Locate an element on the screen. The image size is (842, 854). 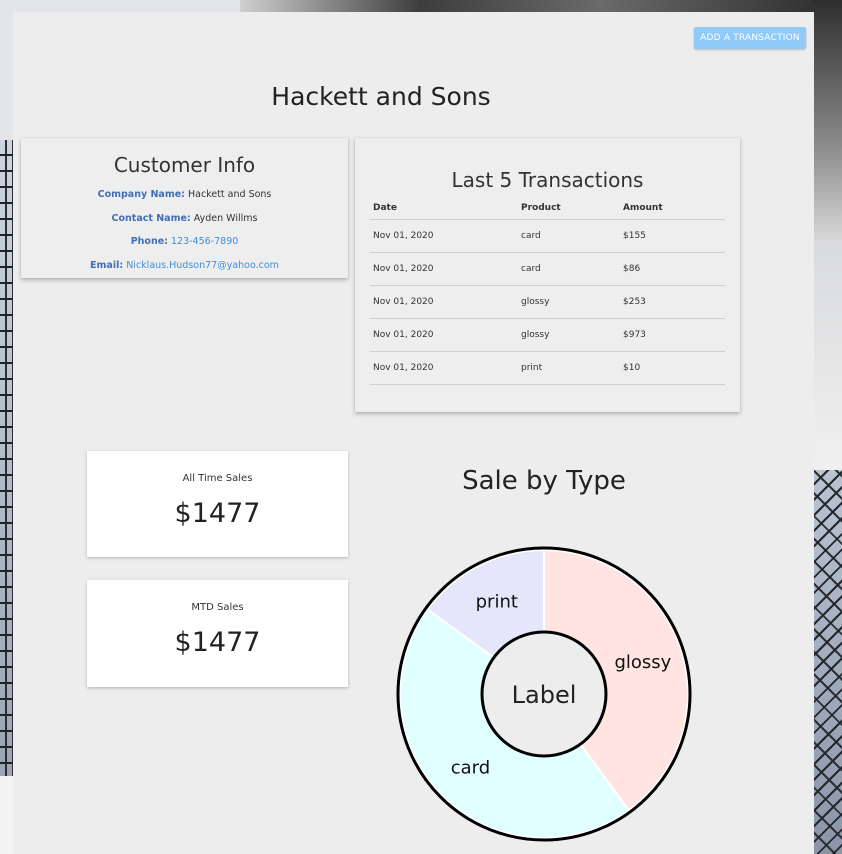
cell-amount: $155 is located at coordinates (672, 236).